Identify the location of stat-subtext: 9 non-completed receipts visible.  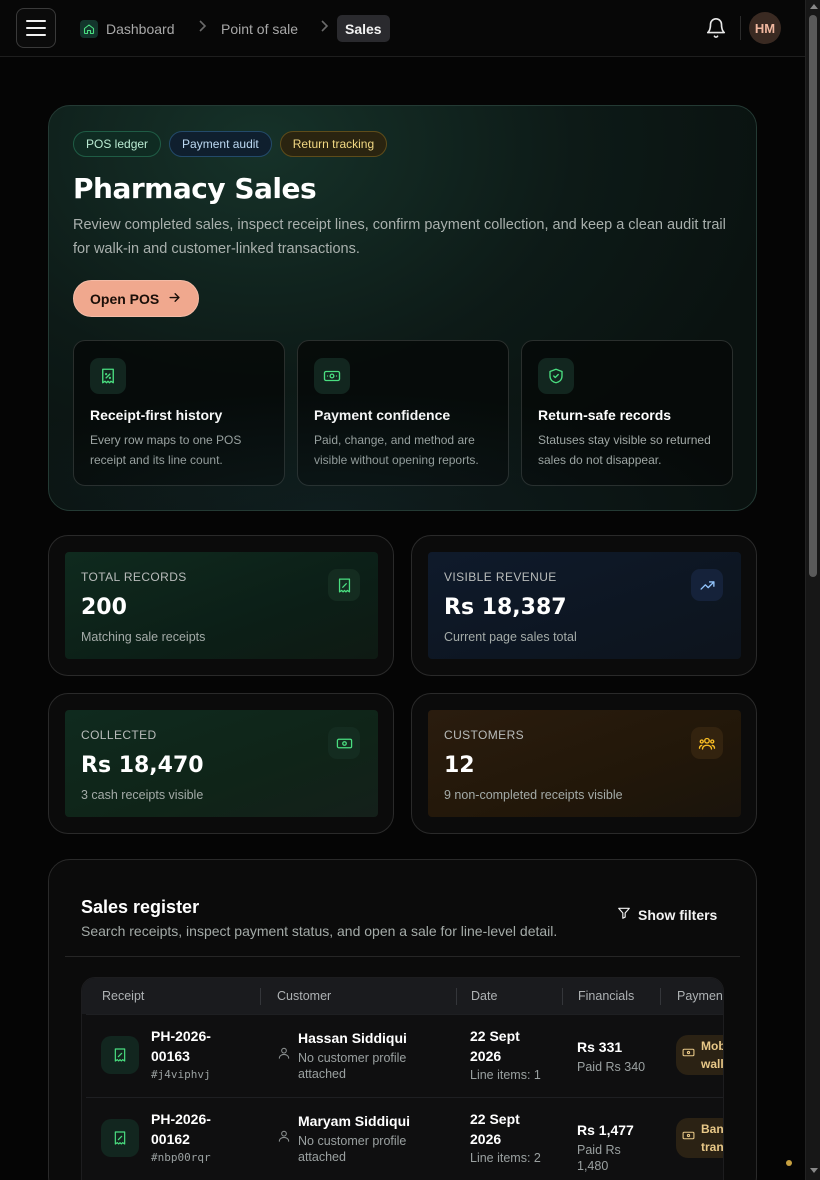
(533, 795).